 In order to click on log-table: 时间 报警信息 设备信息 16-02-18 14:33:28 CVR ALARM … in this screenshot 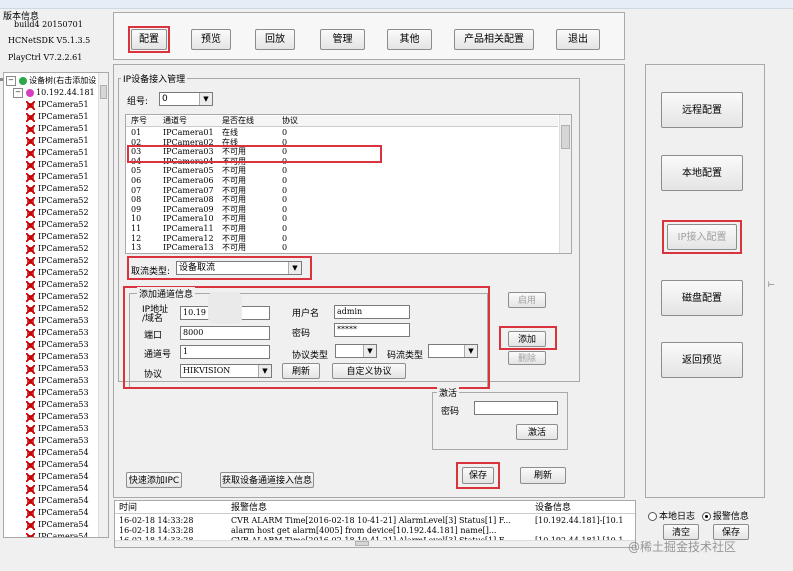, I will do `click(375, 524)`.